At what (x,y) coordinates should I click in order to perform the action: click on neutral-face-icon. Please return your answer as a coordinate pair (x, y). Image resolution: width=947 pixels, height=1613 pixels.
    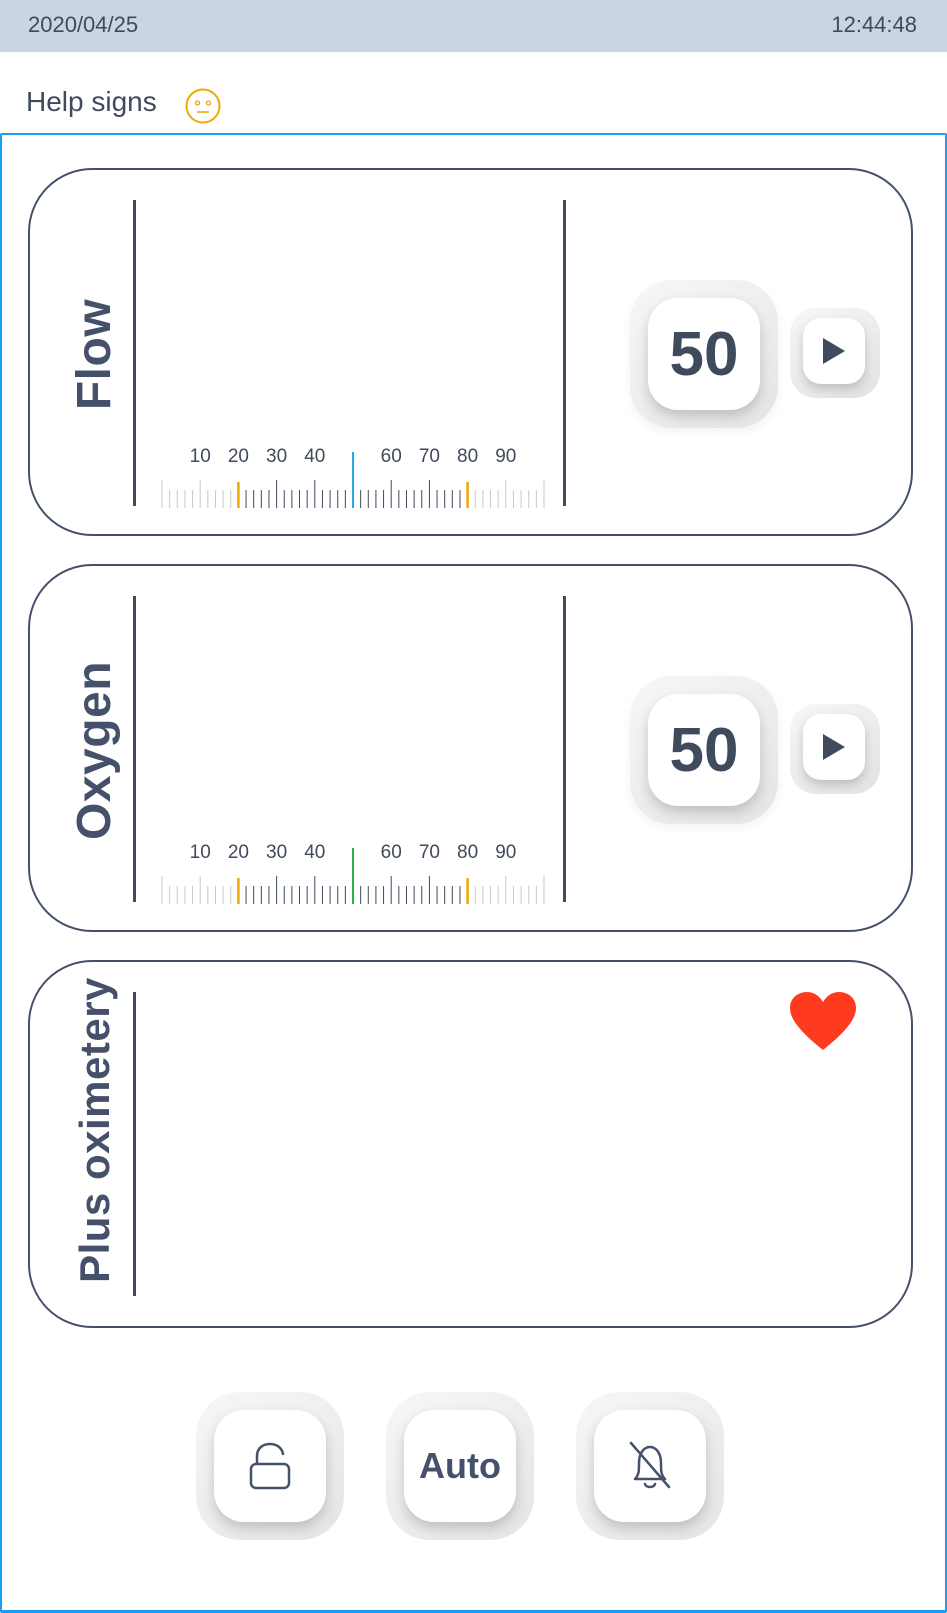
    Looking at the image, I should click on (203, 106).